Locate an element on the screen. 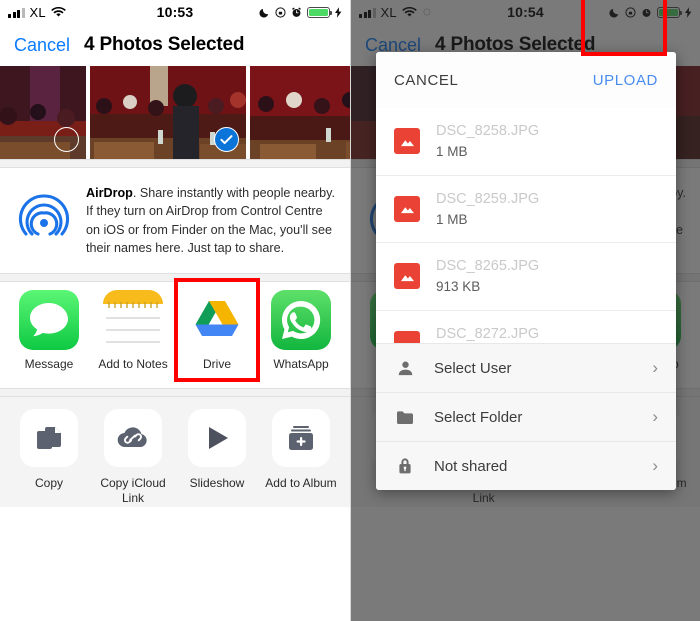  page-title: 4 Photos Selected is located at coordinates (164, 44).